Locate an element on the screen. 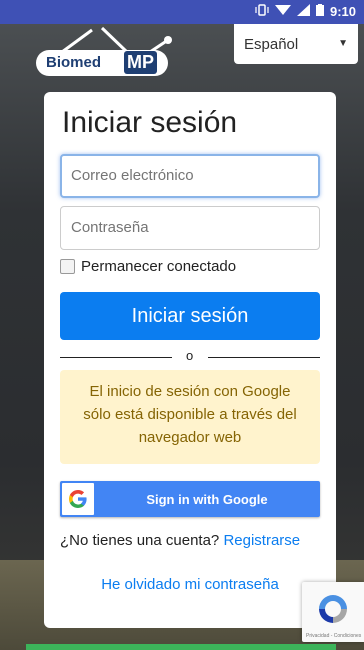  email-field: Correo electrónico is located at coordinates (190, 176).